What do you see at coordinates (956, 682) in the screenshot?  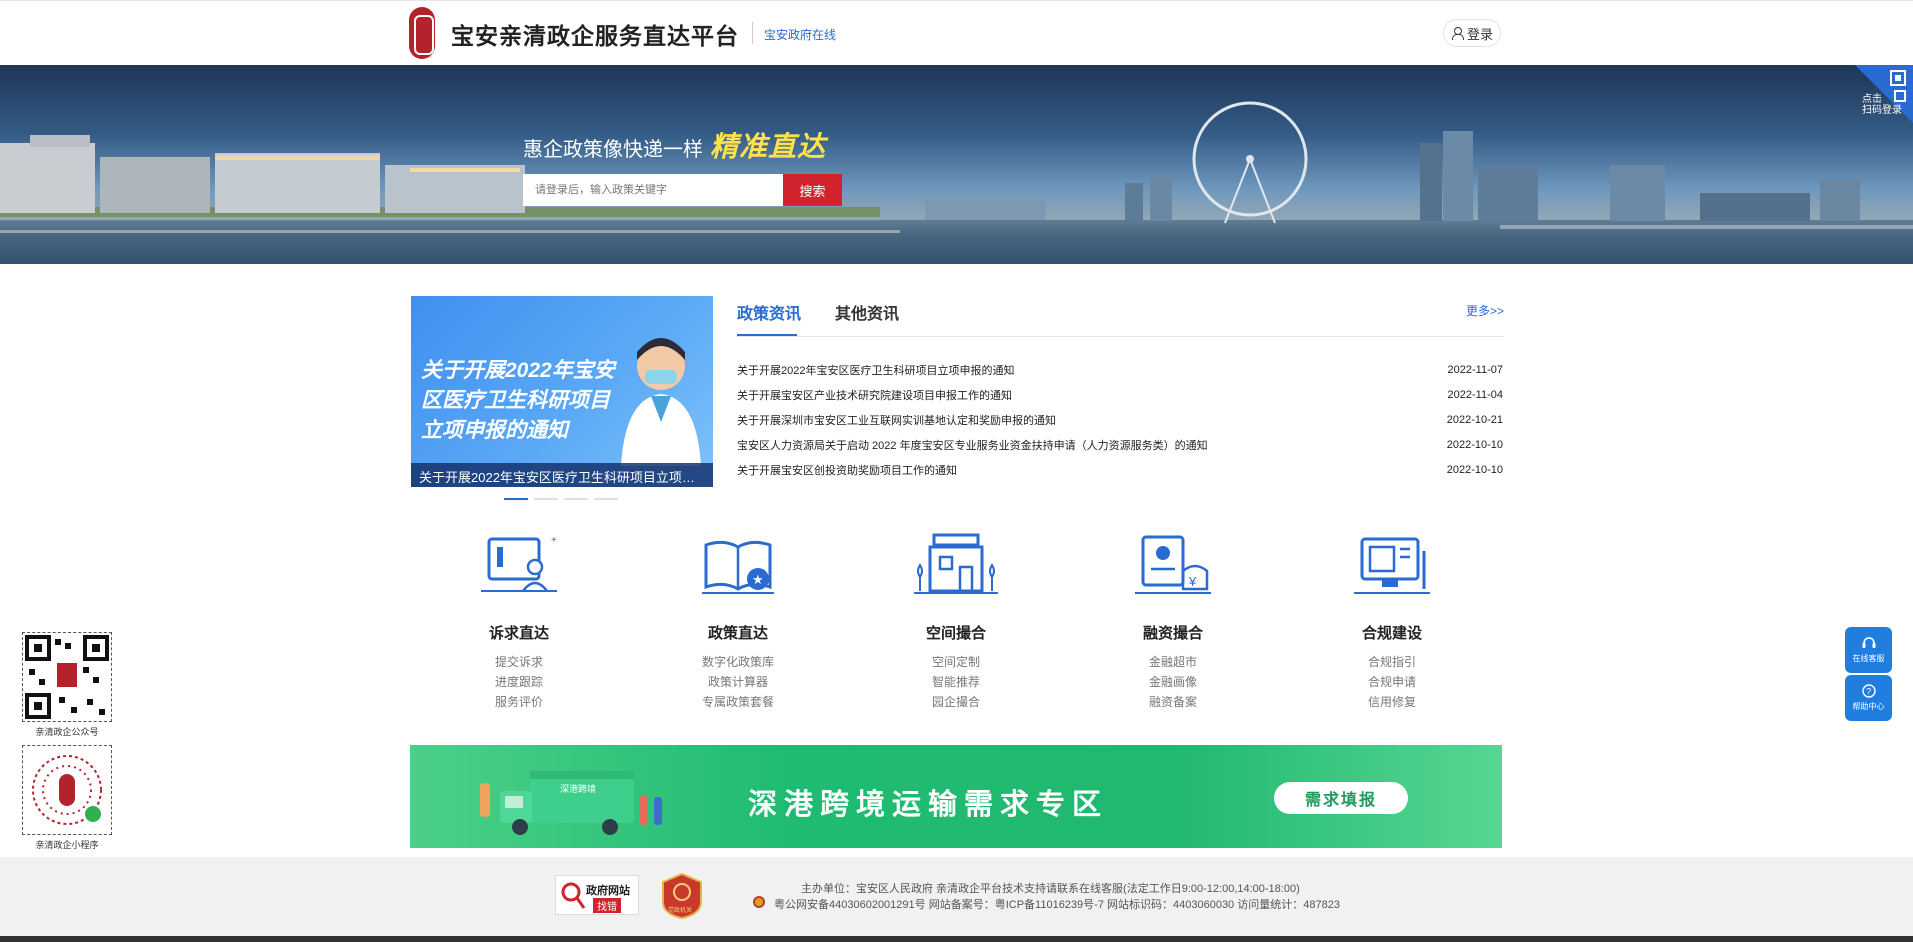 I see `service-link: 智能推荐` at bounding box center [956, 682].